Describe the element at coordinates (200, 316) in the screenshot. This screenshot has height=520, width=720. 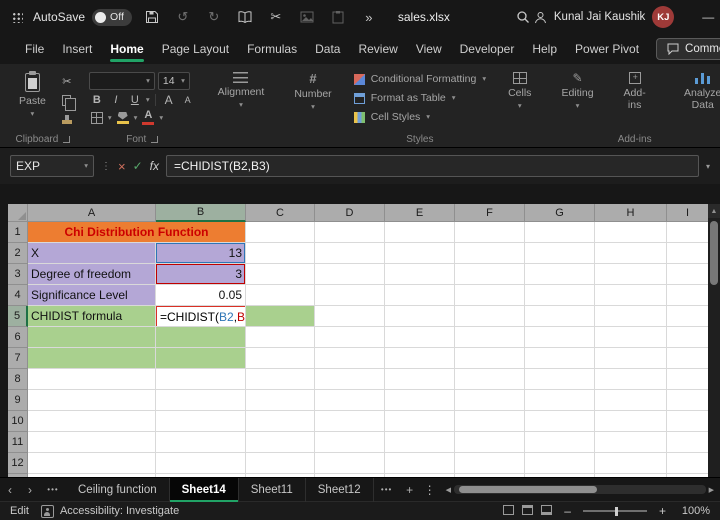
I see `cell-b5-edit-box: =CHIDIST(B2,B3)` at that location.